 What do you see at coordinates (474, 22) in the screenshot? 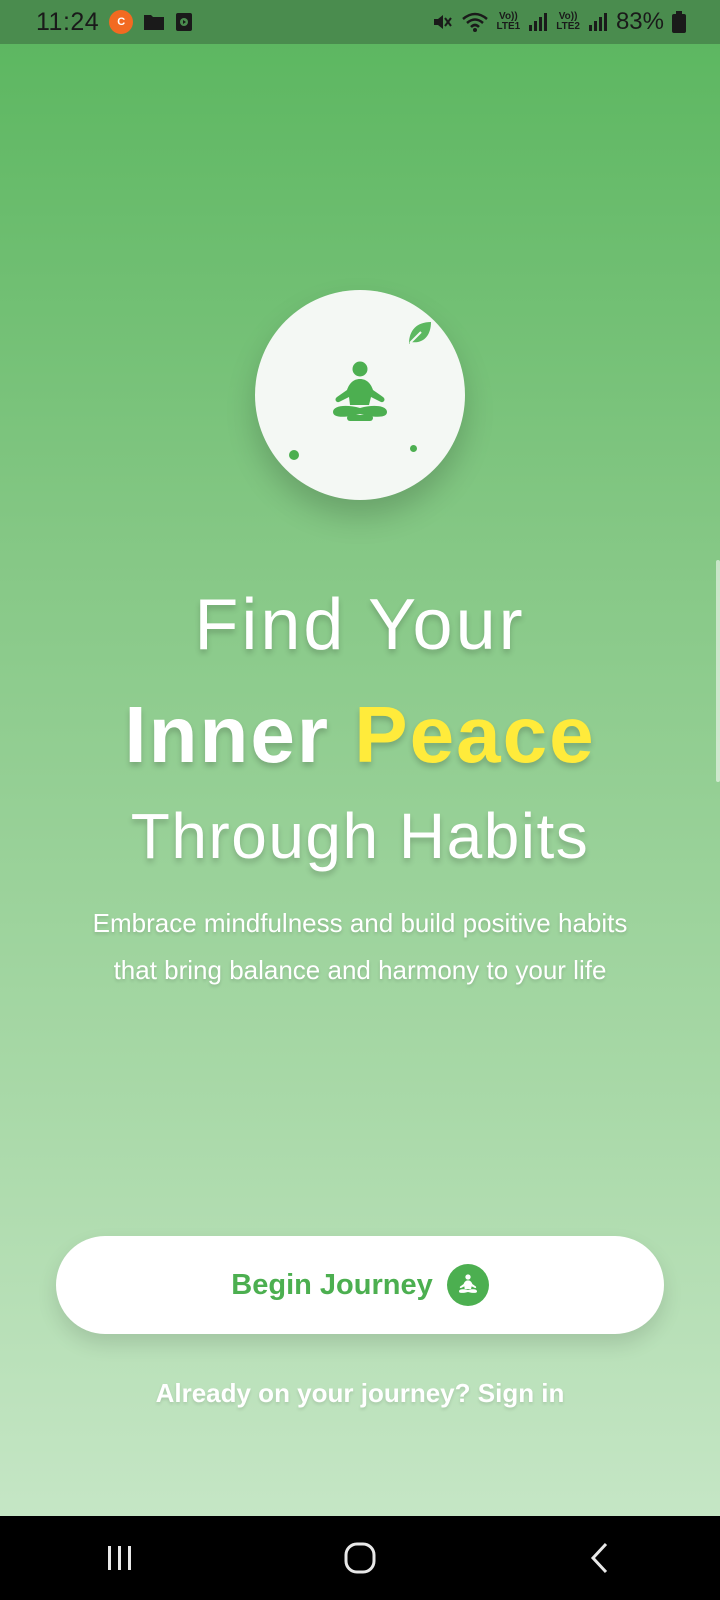
I see `wifi-icon` at bounding box center [474, 22].